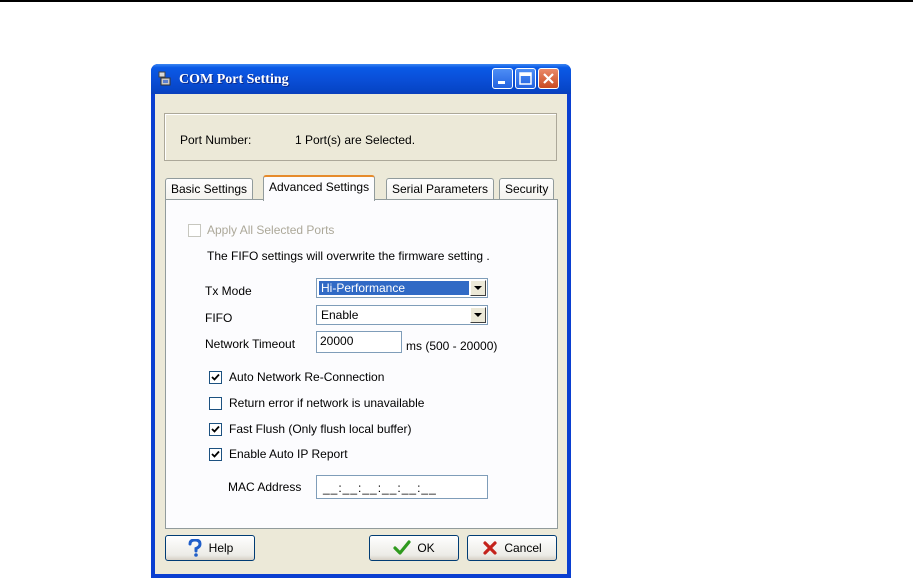 This screenshot has height=580, width=913. I want to click on tx-mode-select: Hi-Performance, so click(402, 288).